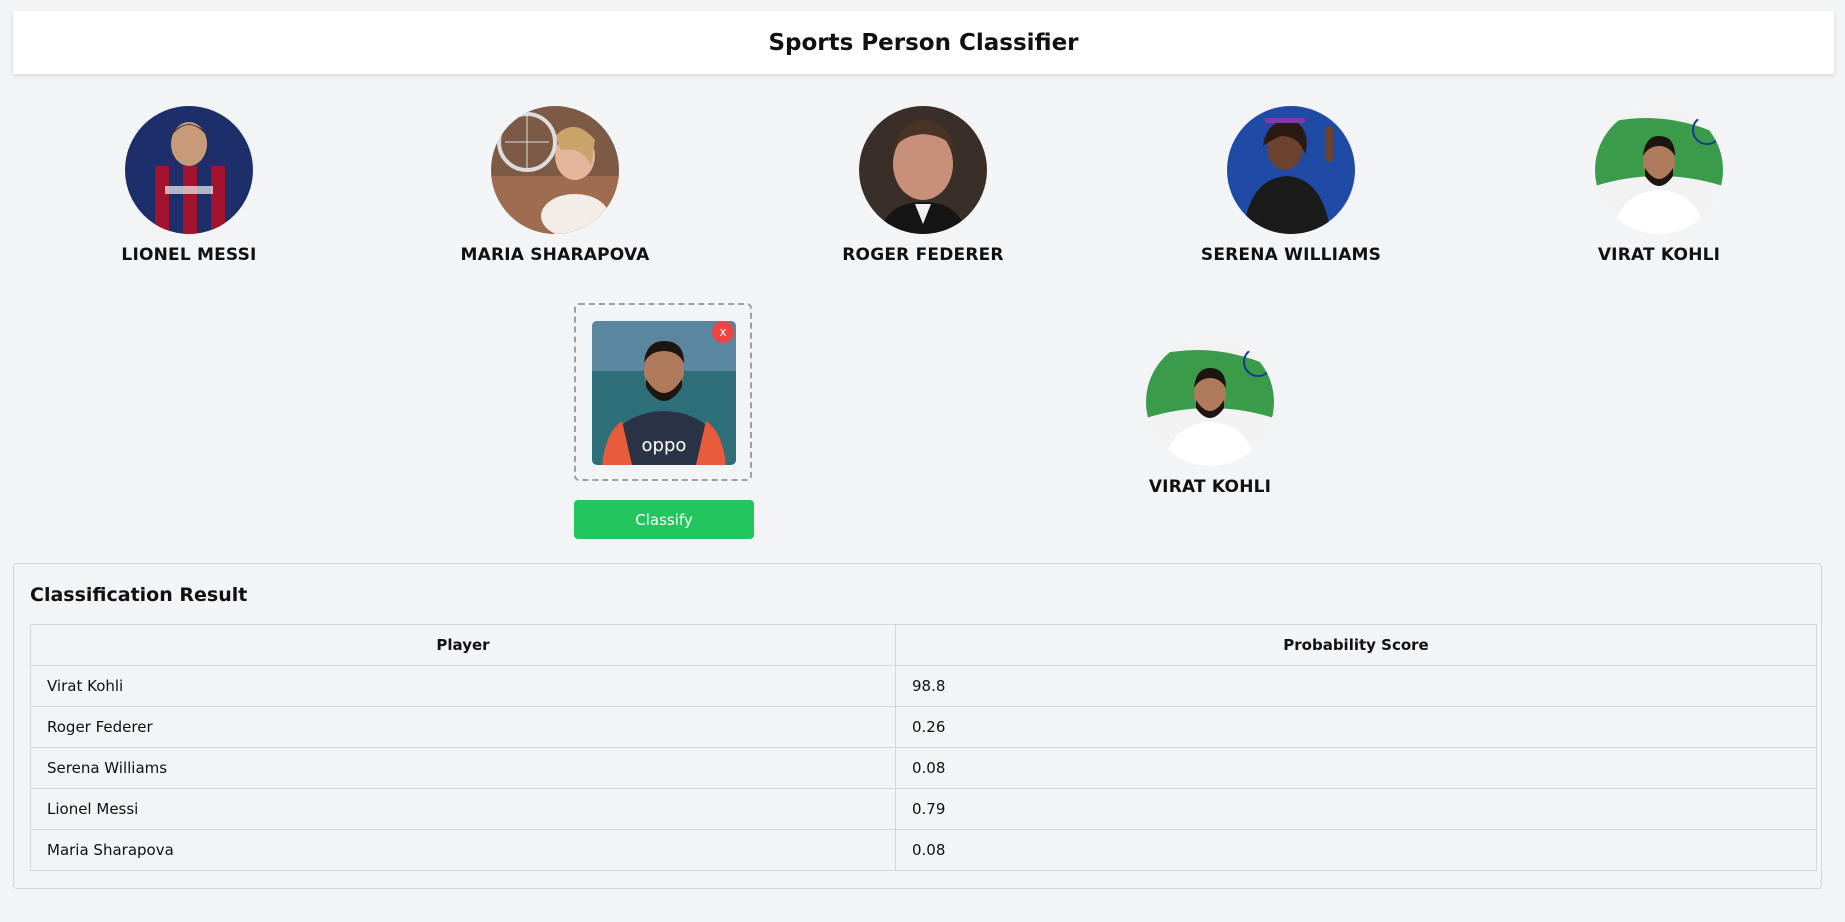 This screenshot has height=922, width=1845. I want to click on player-card-sharapova: MARIA SHARAPOVA, so click(555, 185).